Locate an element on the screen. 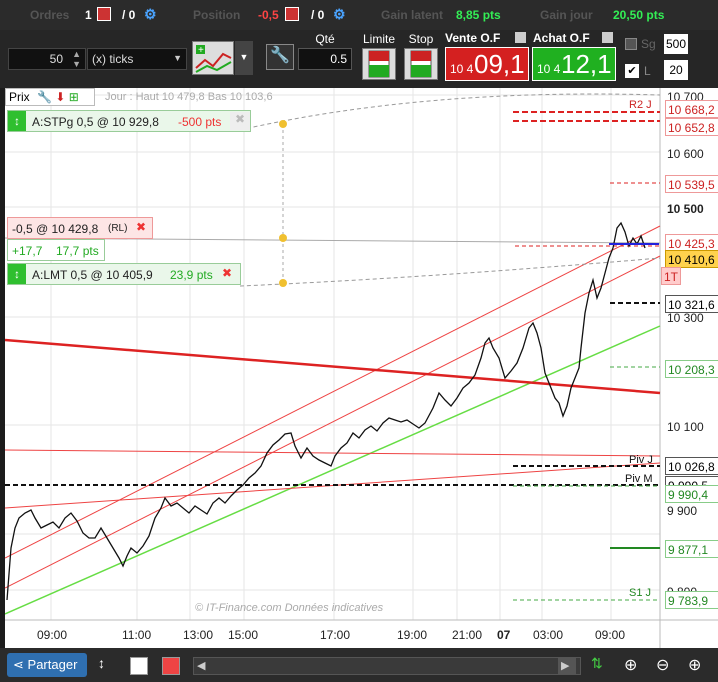 This screenshot has height=682, width=718. time-axis-label: 11:00 is located at coordinates (137, 635).